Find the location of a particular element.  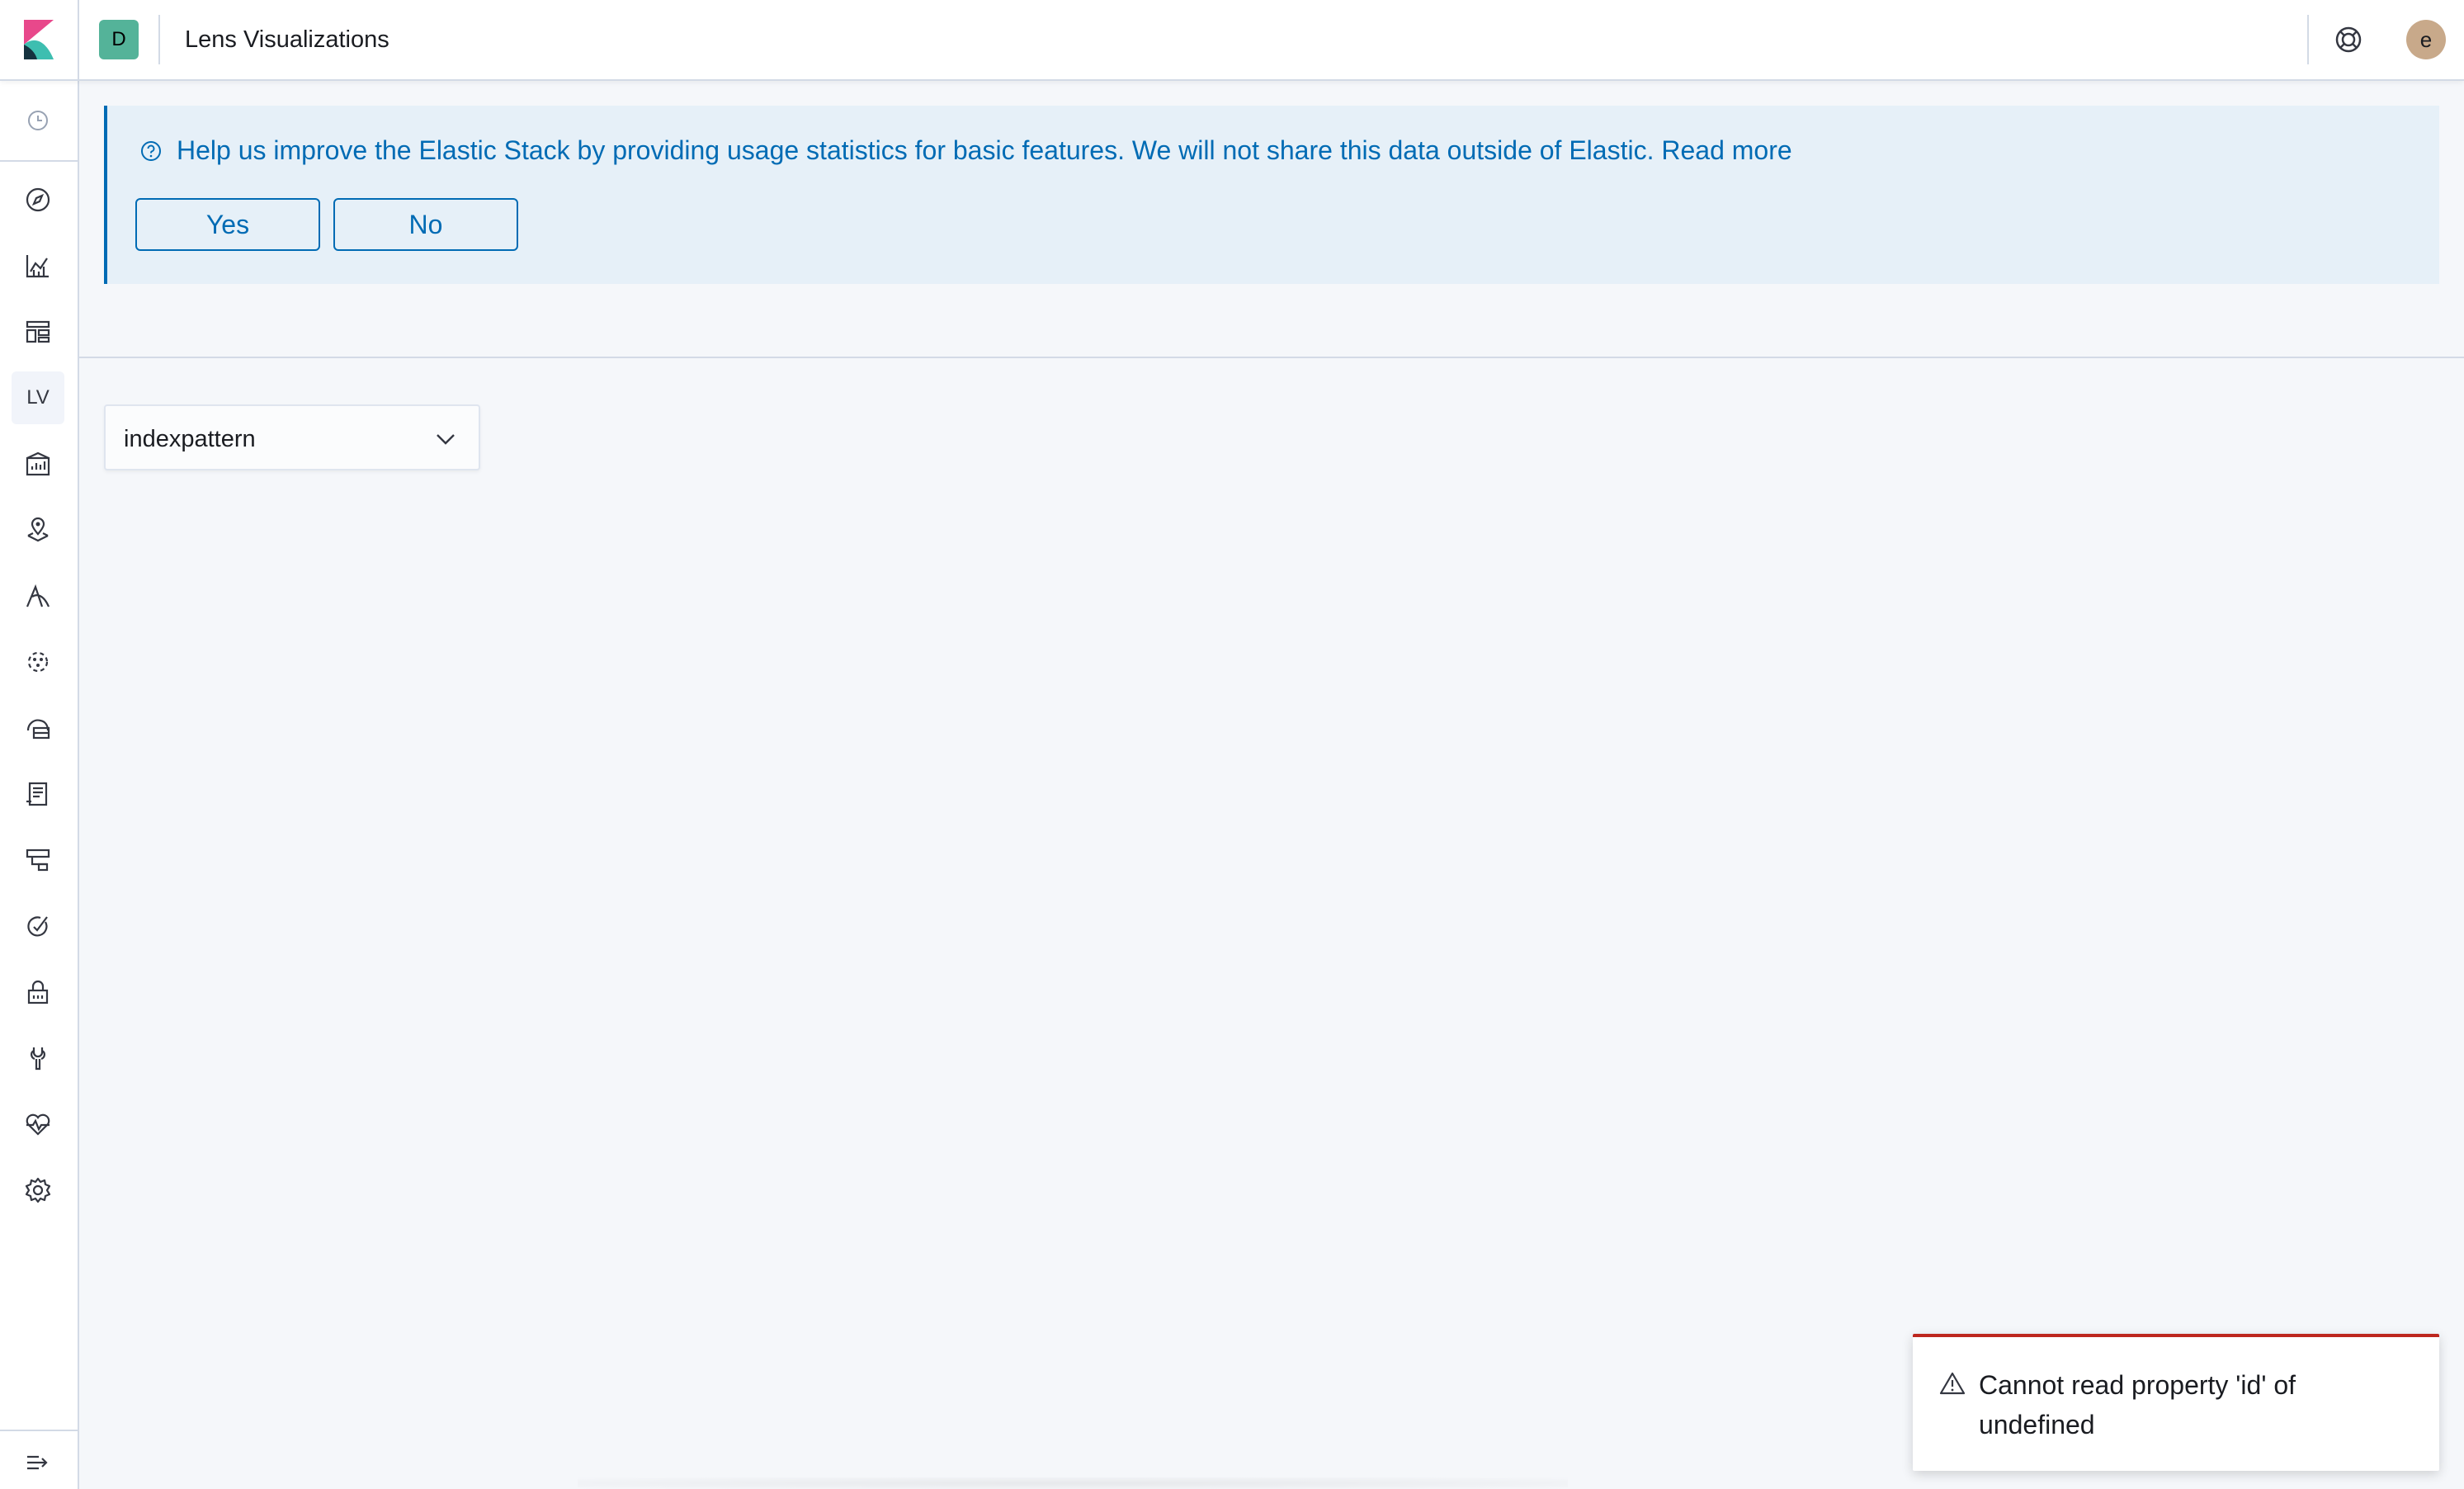

sidebar-collapse-button is located at coordinates (38, 1463).